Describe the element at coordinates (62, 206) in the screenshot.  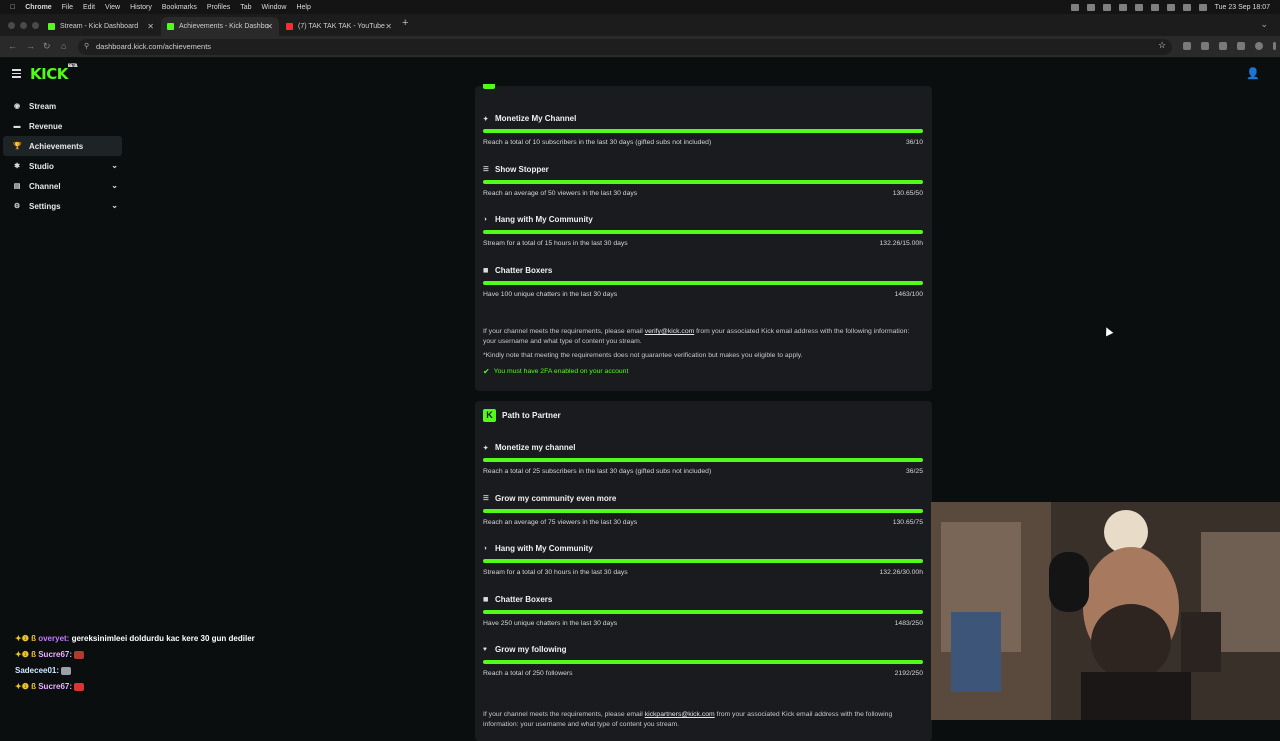
I see `sidebar-item-settings: ⚙ Settings ⌄` at that location.